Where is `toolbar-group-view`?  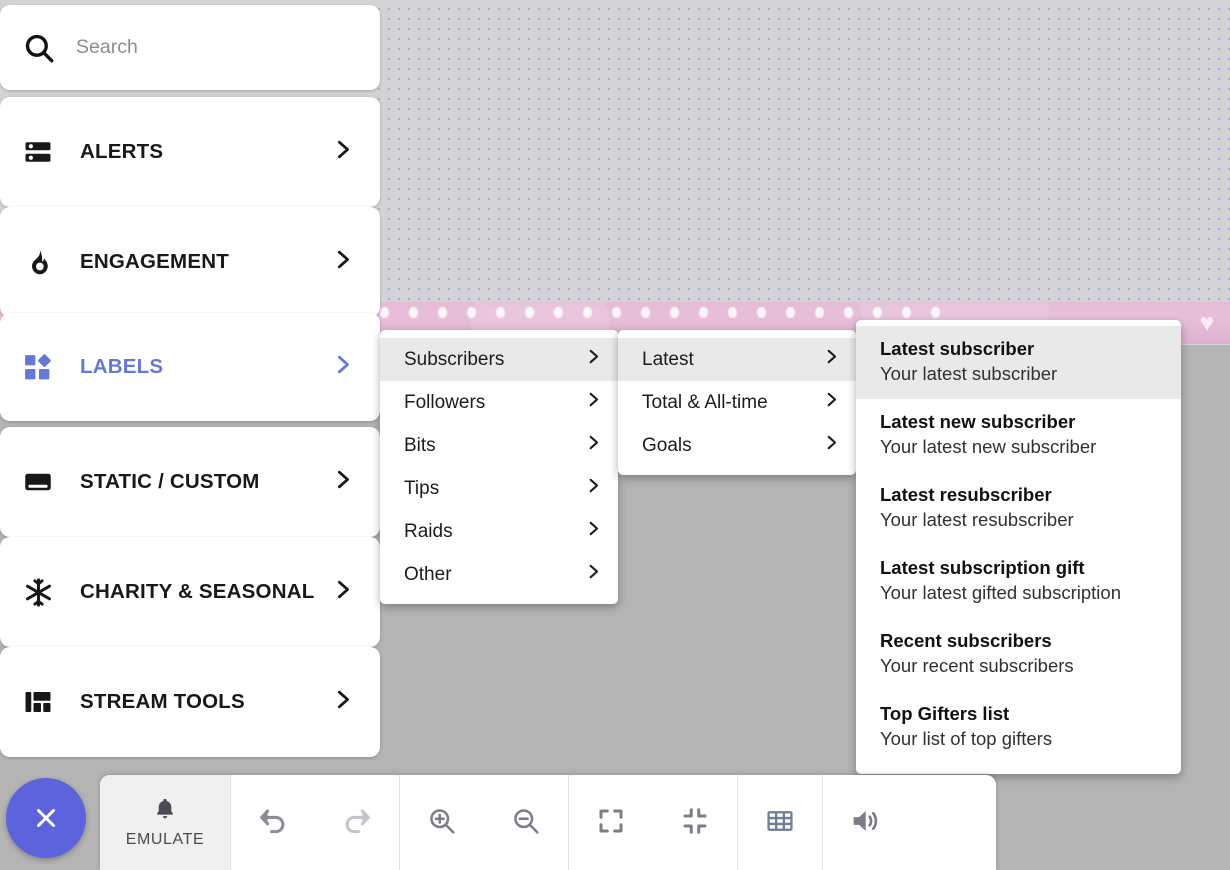 toolbar-group-view is located at coordinates (653, 822).